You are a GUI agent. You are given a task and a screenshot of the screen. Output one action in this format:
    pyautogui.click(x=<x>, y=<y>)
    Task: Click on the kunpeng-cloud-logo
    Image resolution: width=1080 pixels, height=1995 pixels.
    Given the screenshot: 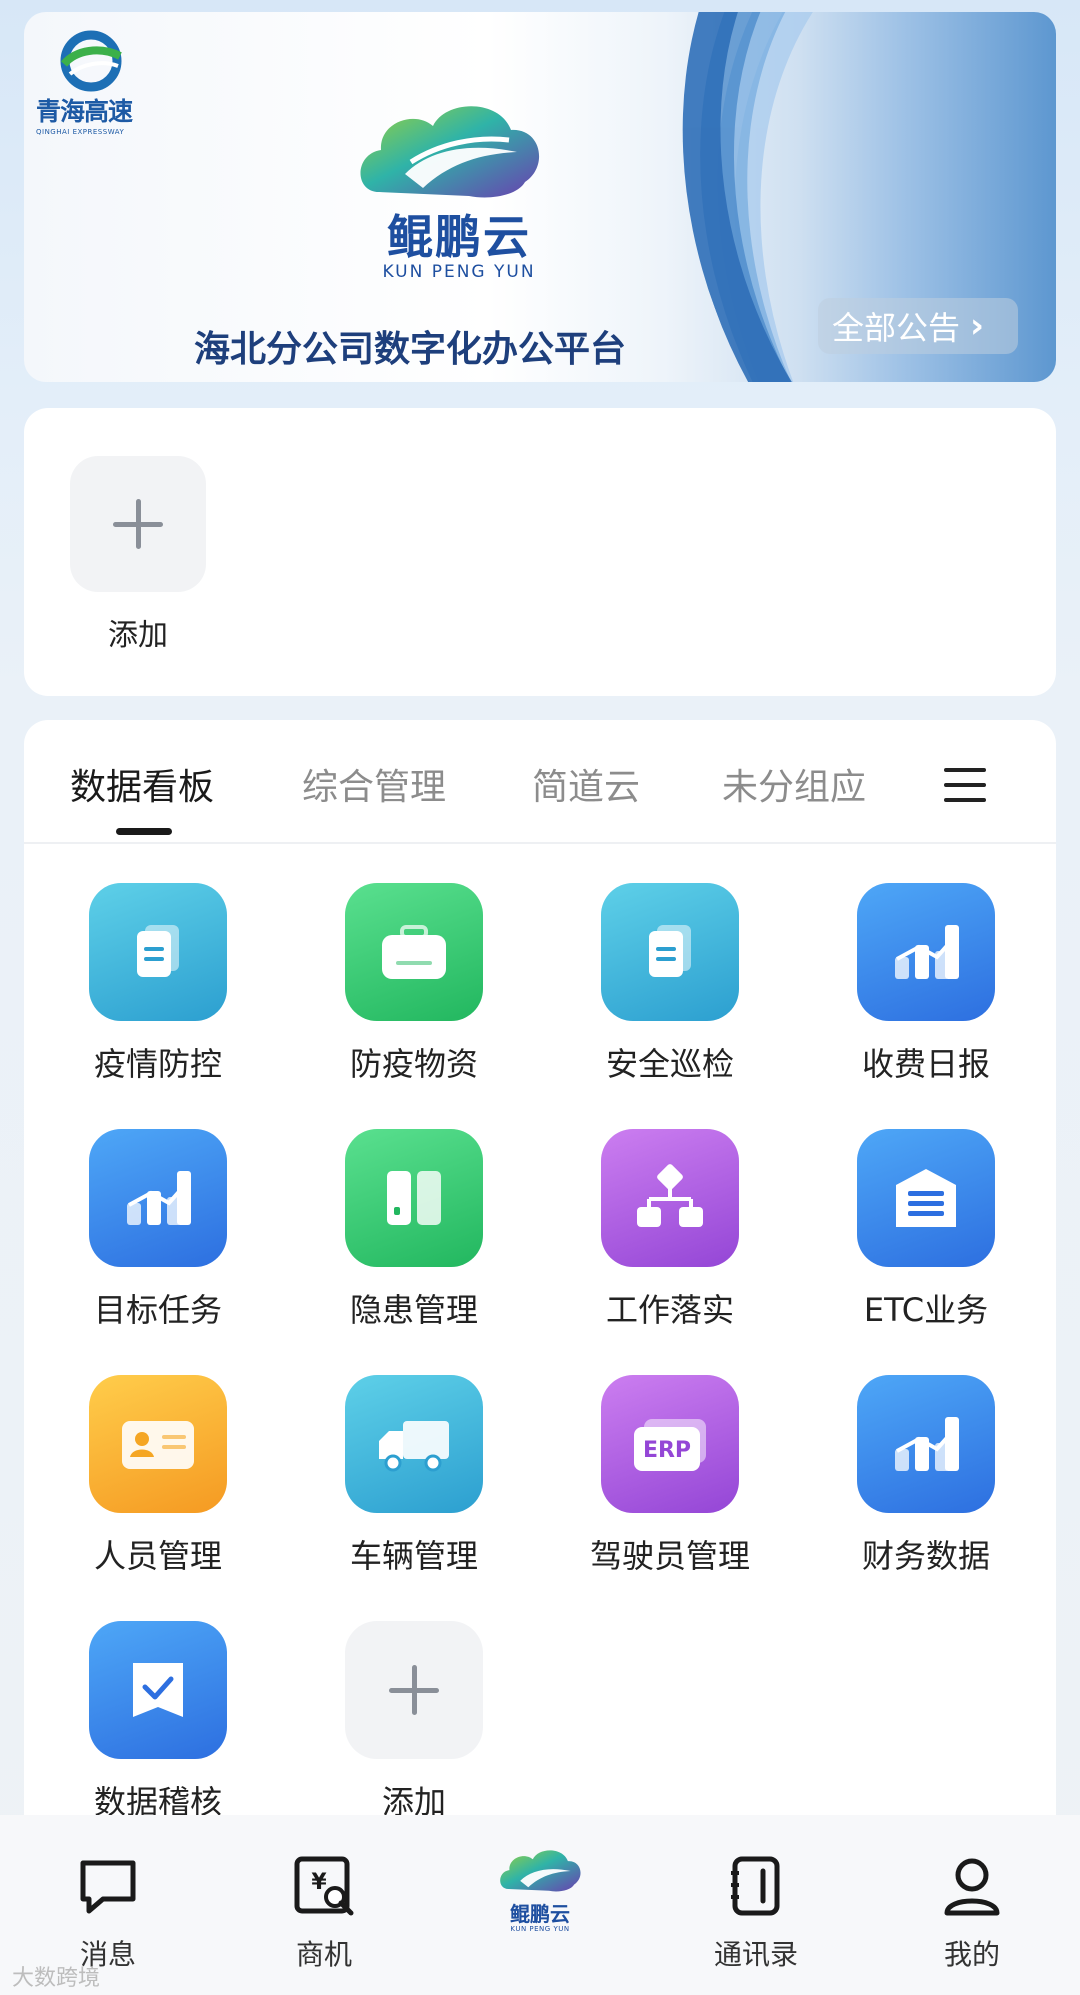 What is the action you would take?
    pyautogui.click(x=450, y=152)
    